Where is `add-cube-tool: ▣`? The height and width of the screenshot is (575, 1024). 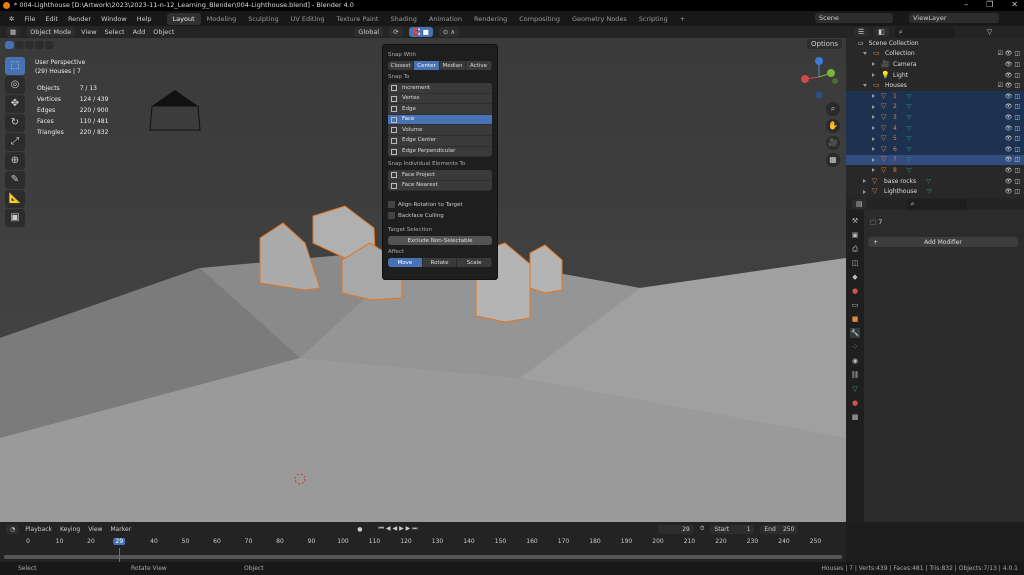
add-cube-tool: ▣ is located at coordinates (15, 218).